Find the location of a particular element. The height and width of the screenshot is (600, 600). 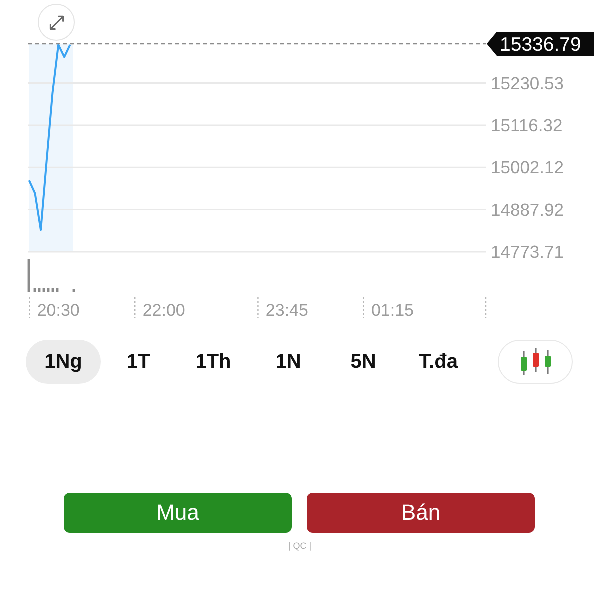

x-axis-label: 23:45 is located at coordinates (287, 310).